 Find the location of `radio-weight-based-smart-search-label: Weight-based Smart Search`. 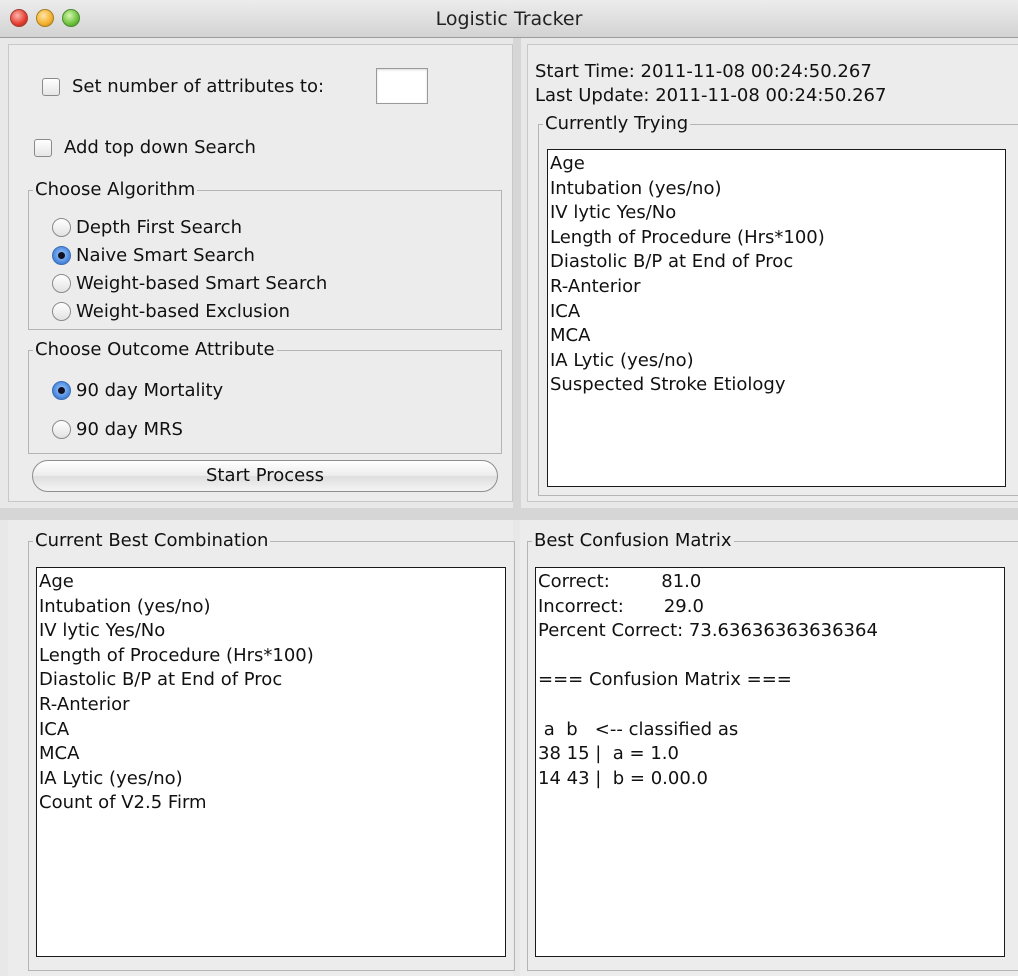

radio-weight-based-smart-search-label: Weight-based Smart Search is located at coordinates (202, 283).